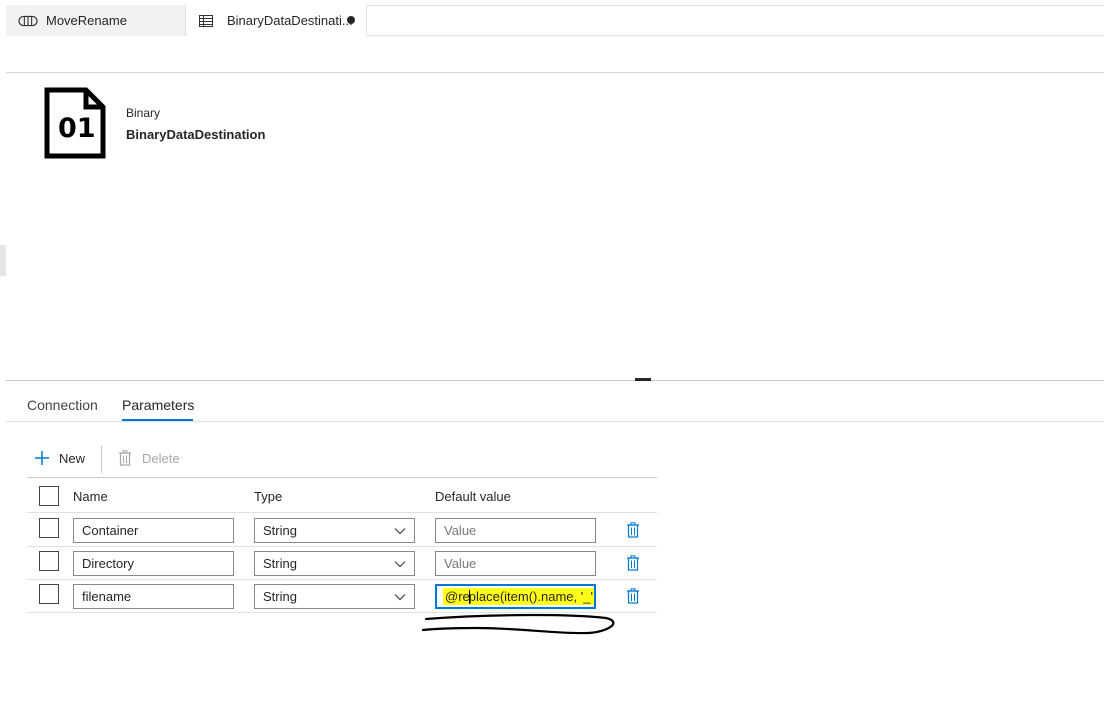 The height and width of the screenshot is (715, 1104). What do you see at coordinates (643, 379) in the screenshot?
I see `splitter-handle-icon` at bounding box center [643, 379].